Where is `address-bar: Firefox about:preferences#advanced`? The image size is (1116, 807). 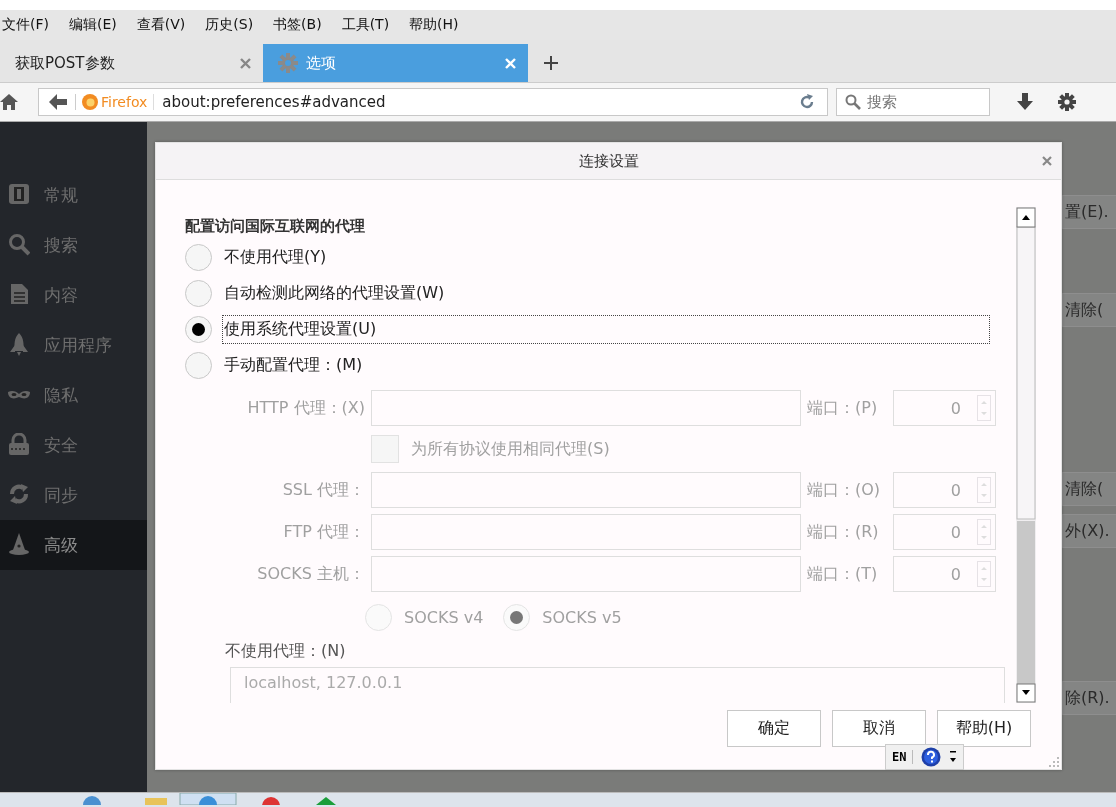
address-bar: Firefox about:preferences#advanced is located at coordinates (433, 102).